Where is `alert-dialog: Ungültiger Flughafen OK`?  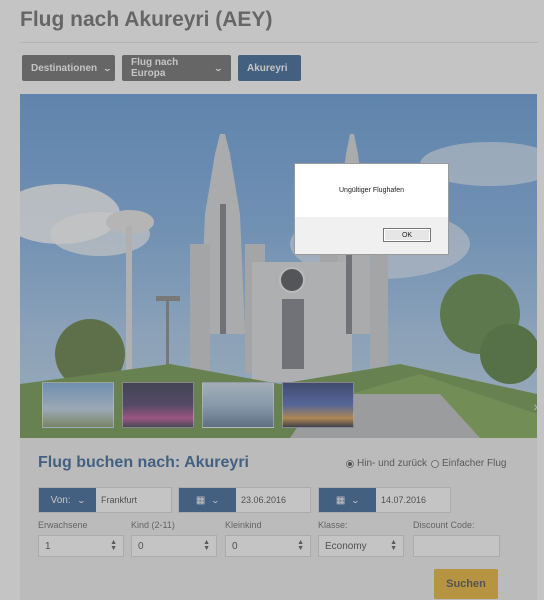 alert-dialog: Ungültiger Flughafen OK is located at coordinates (371, 209).